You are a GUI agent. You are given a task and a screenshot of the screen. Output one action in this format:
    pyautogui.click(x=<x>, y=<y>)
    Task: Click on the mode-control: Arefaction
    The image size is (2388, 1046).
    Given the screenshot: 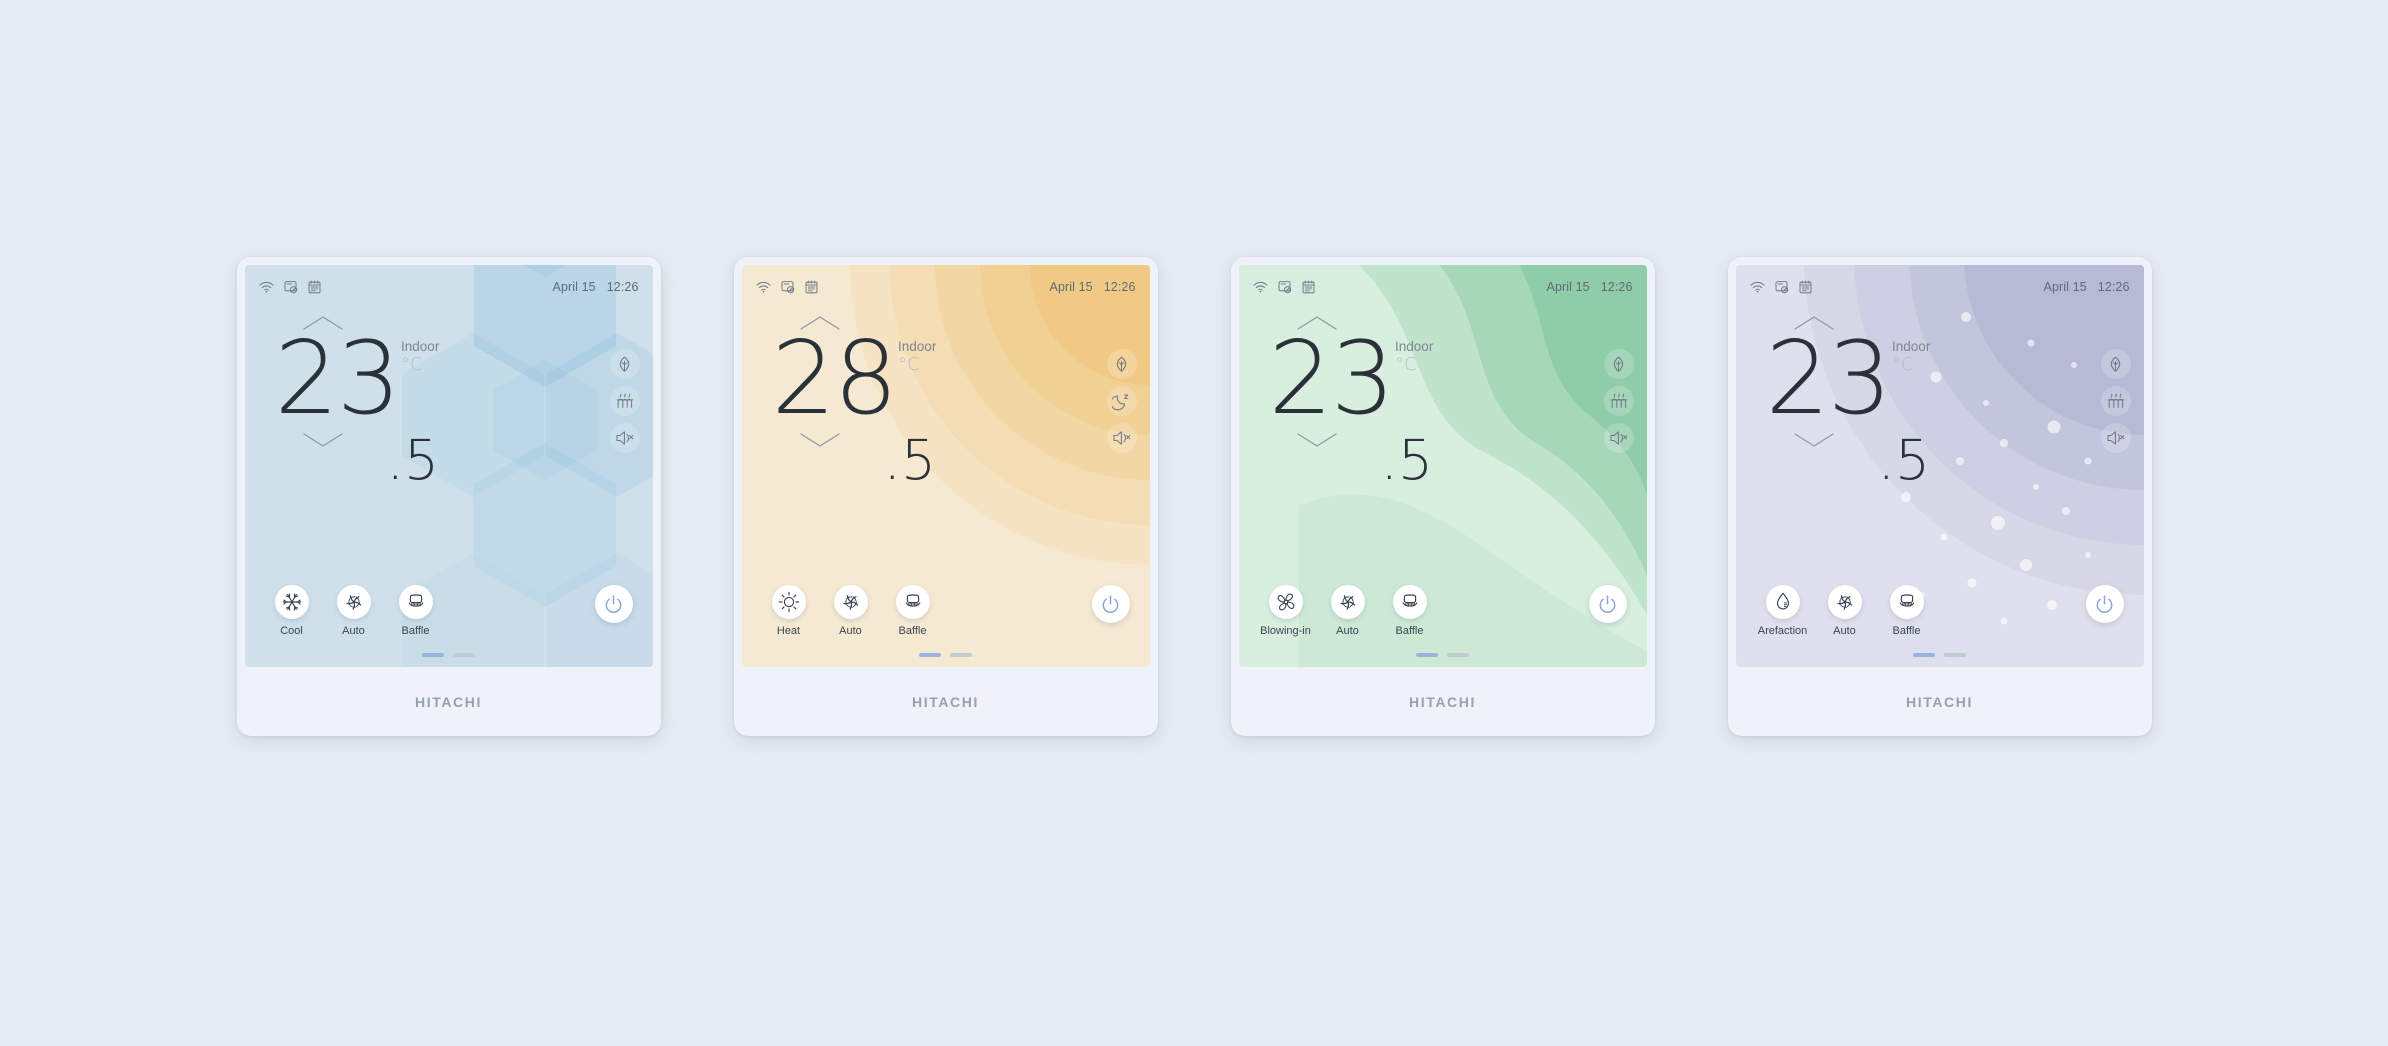 What is the action you would take?
    pyautogui.click(x=1783, y=611)
    